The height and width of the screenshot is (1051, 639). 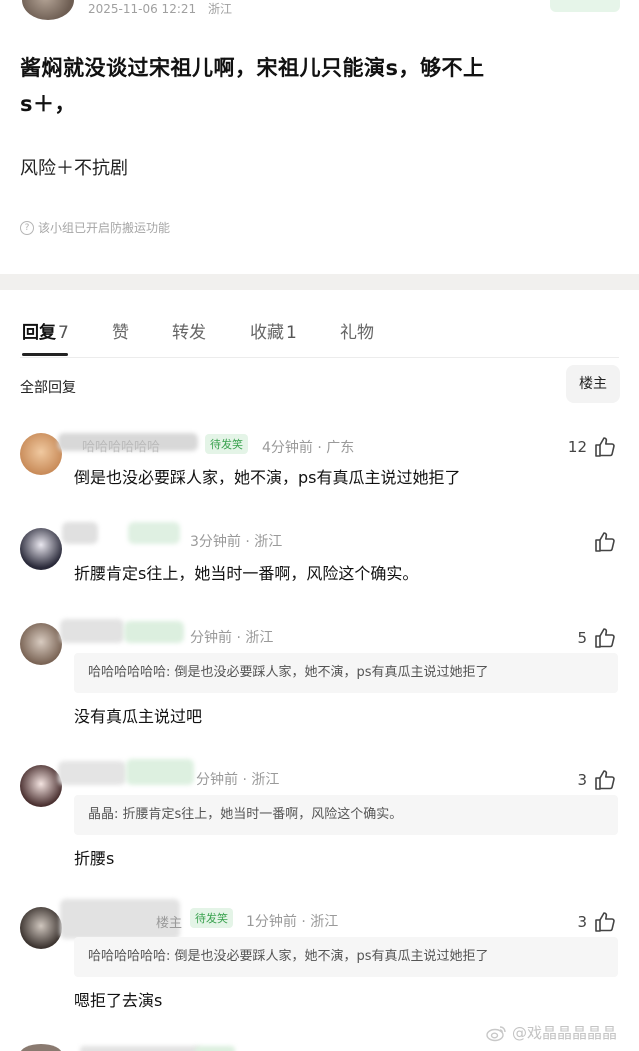 I want to click on tab-likes: 赞, so click(x=120, y=330).